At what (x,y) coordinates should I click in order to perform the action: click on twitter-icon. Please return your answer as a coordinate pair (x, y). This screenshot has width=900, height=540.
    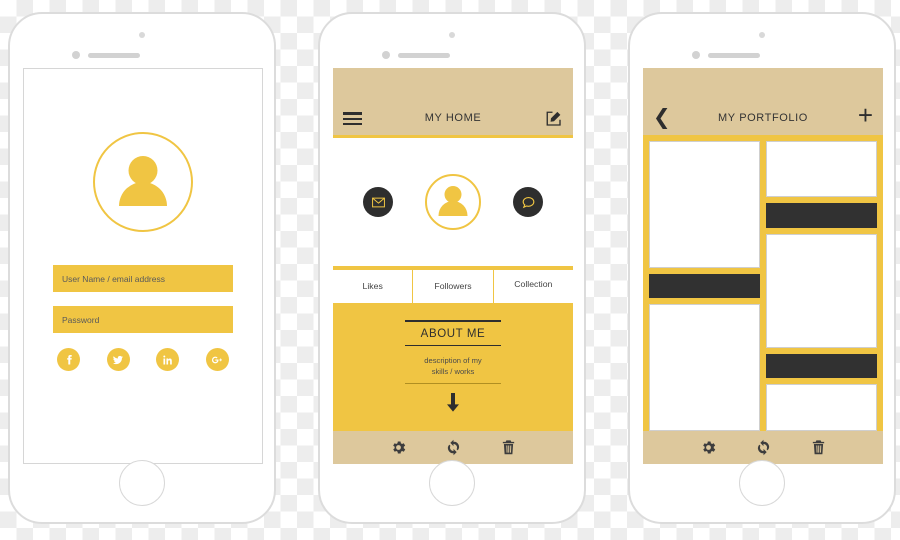
    Looking at the image, I should click on (118, 359).